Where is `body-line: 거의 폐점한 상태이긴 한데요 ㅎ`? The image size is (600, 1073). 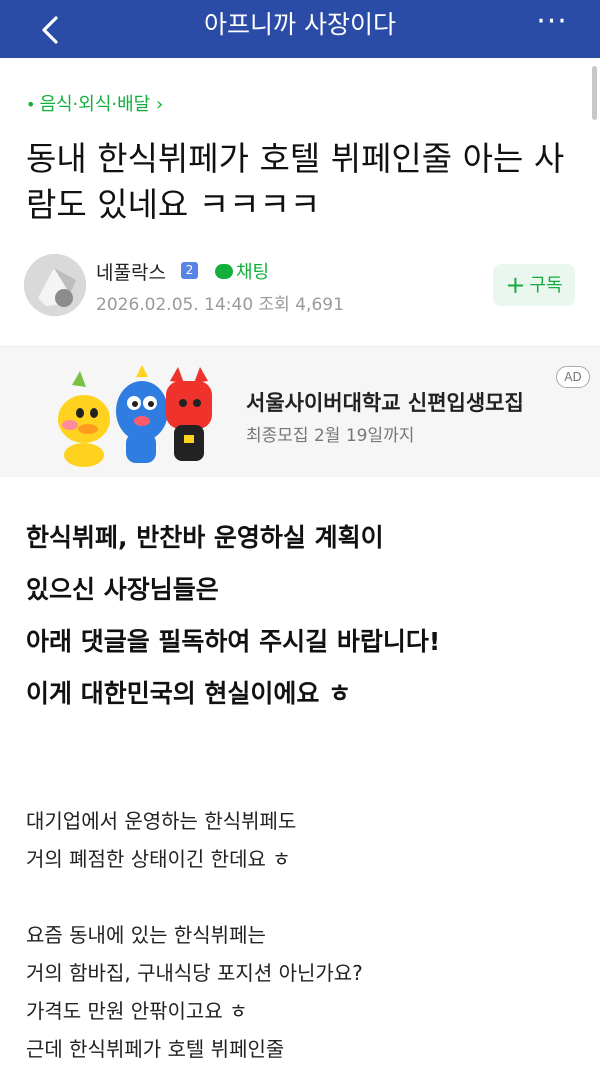 body-line: 거의 폐점한 상태이긴 한데요 ㅎ is located at coordinates (158, 859).